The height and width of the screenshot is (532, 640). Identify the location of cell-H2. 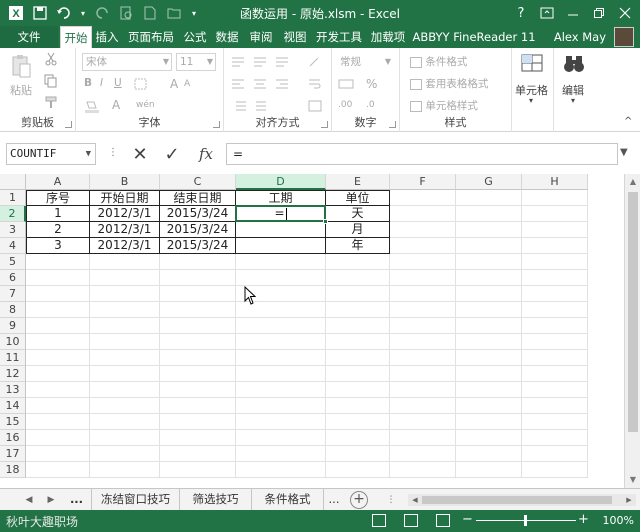
(555, 214).